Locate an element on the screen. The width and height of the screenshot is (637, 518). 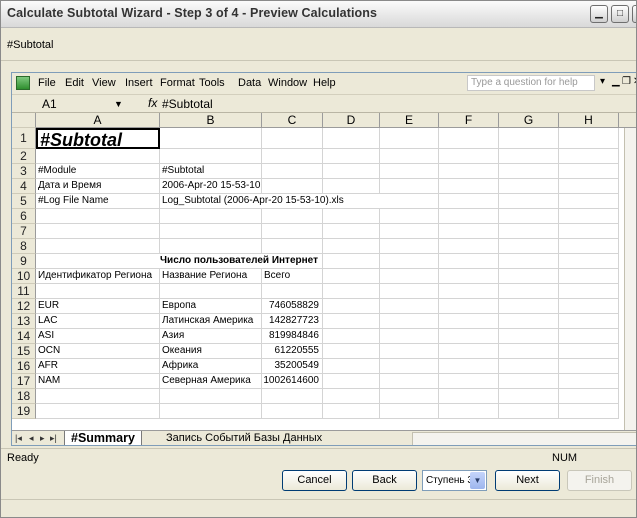
menu-view: View is located at coordinates (104, 83).